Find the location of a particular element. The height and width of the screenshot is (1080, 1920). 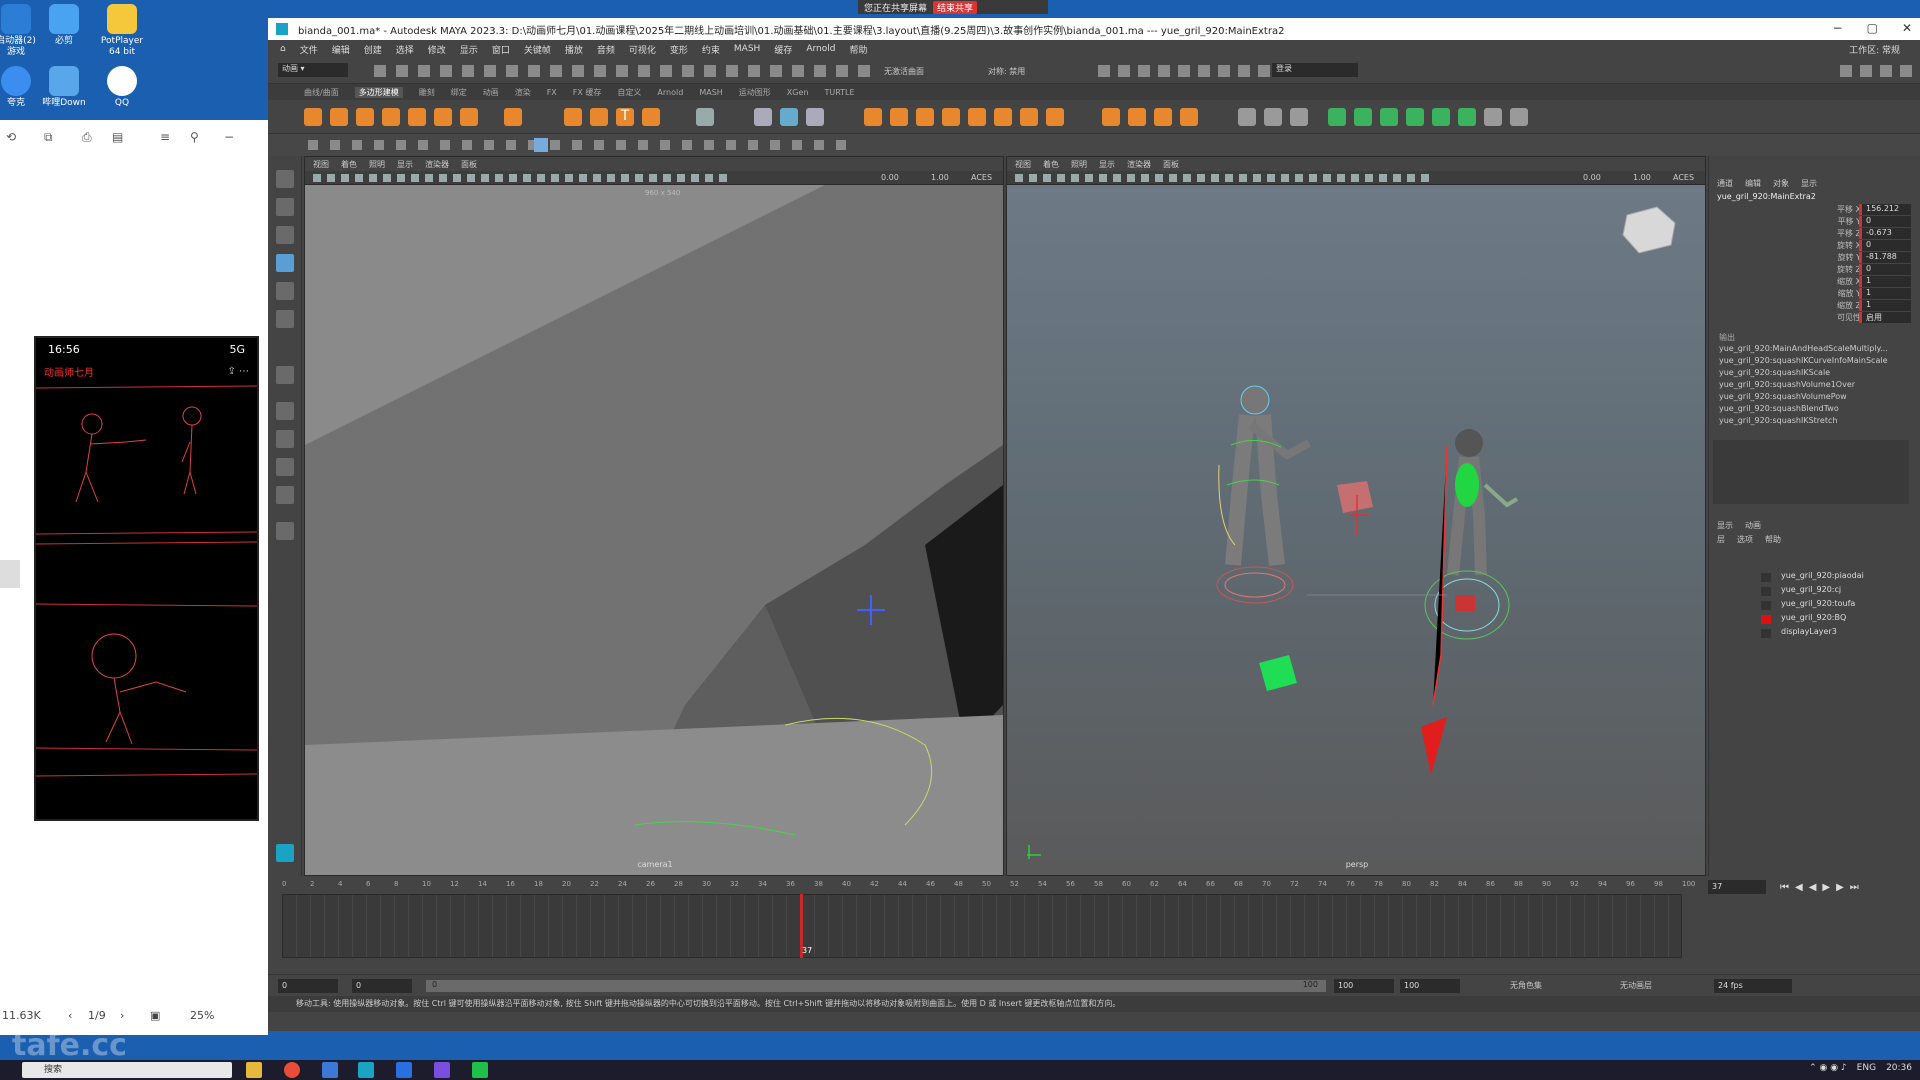

maximize-icon: ▢ is located at coordinates (1872, 28).